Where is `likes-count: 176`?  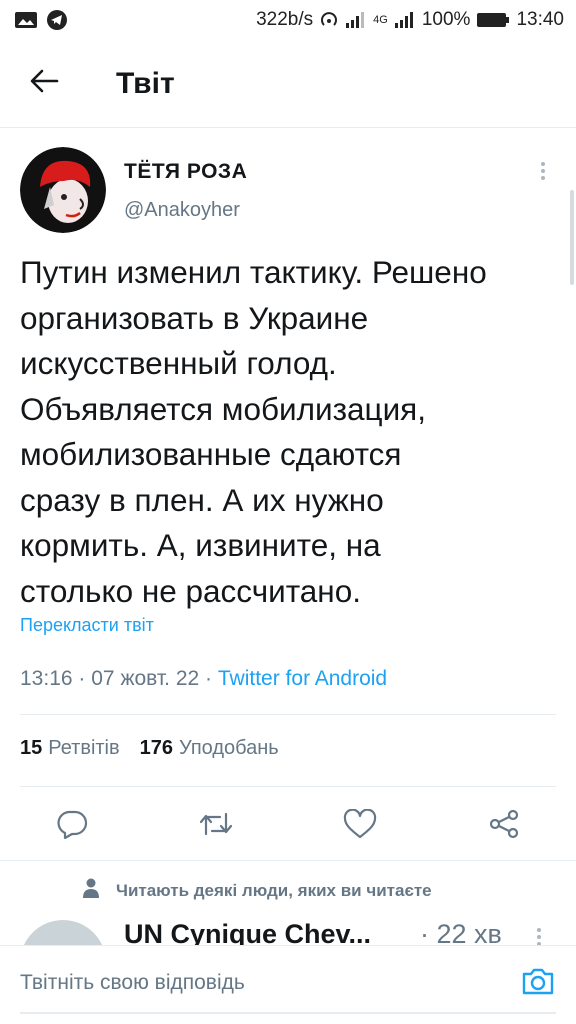 likes-count: 176 is located at coordinates (156, 748).